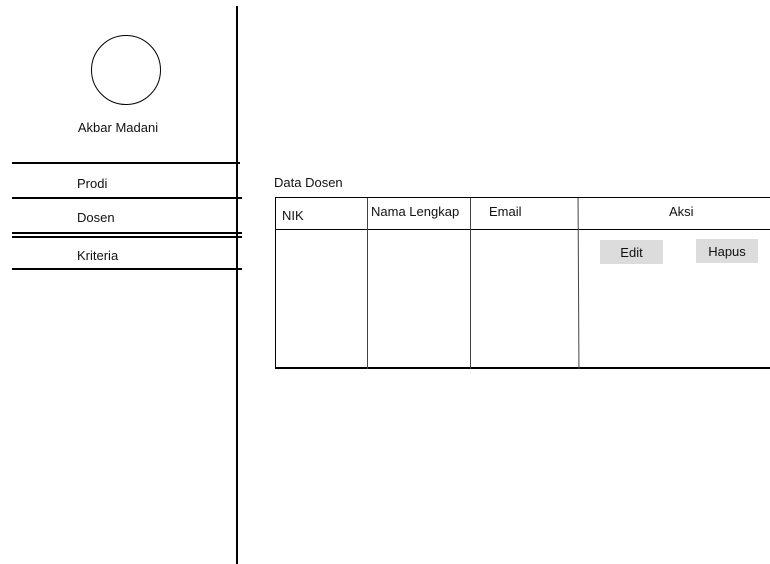 Image resolution: width=770 pixels, height=564 pixels. What do you see at coordinates (293, 215) in the screenshot?
I see `column-header-nik: NIK` at bounding box center [293, 215].